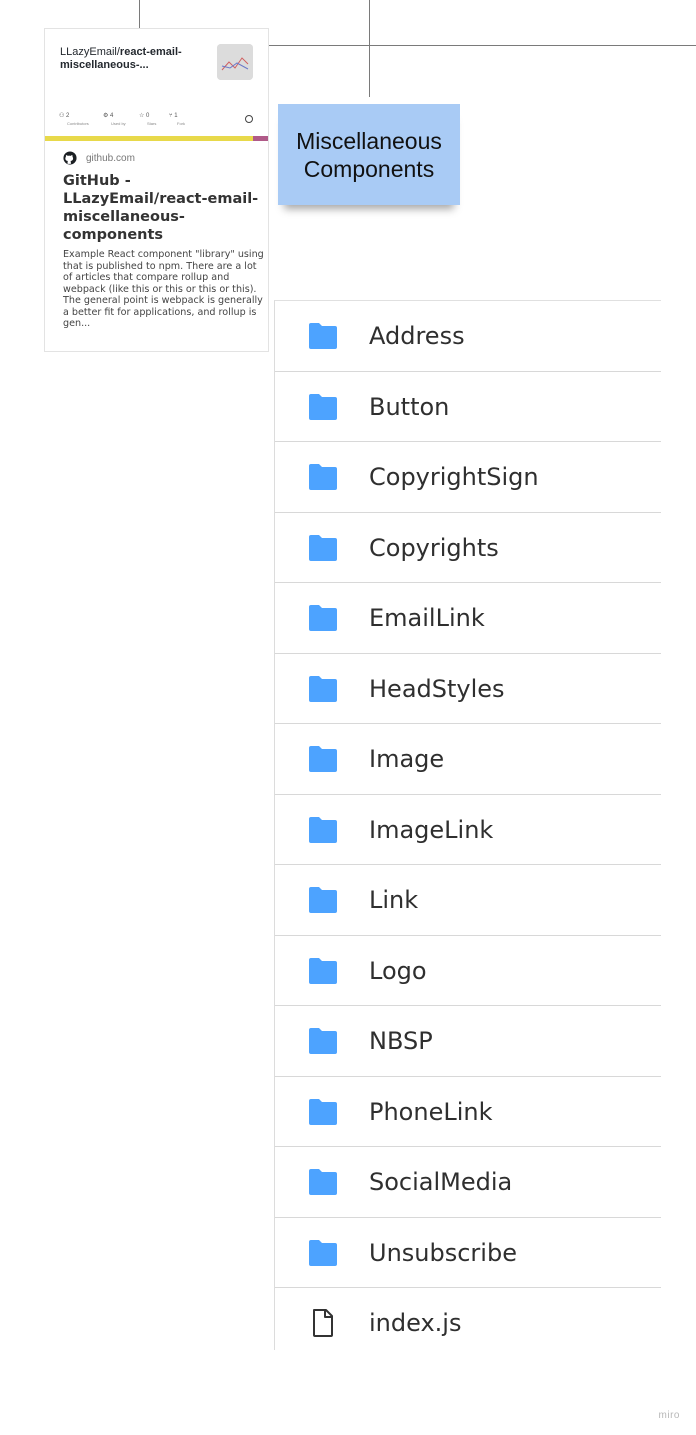 The height and width of the screenshot is (1435, 696). Describe the element at coordinates (443, 1252) in the screenshot. I see `item-name: Unsubscribe` at that location.